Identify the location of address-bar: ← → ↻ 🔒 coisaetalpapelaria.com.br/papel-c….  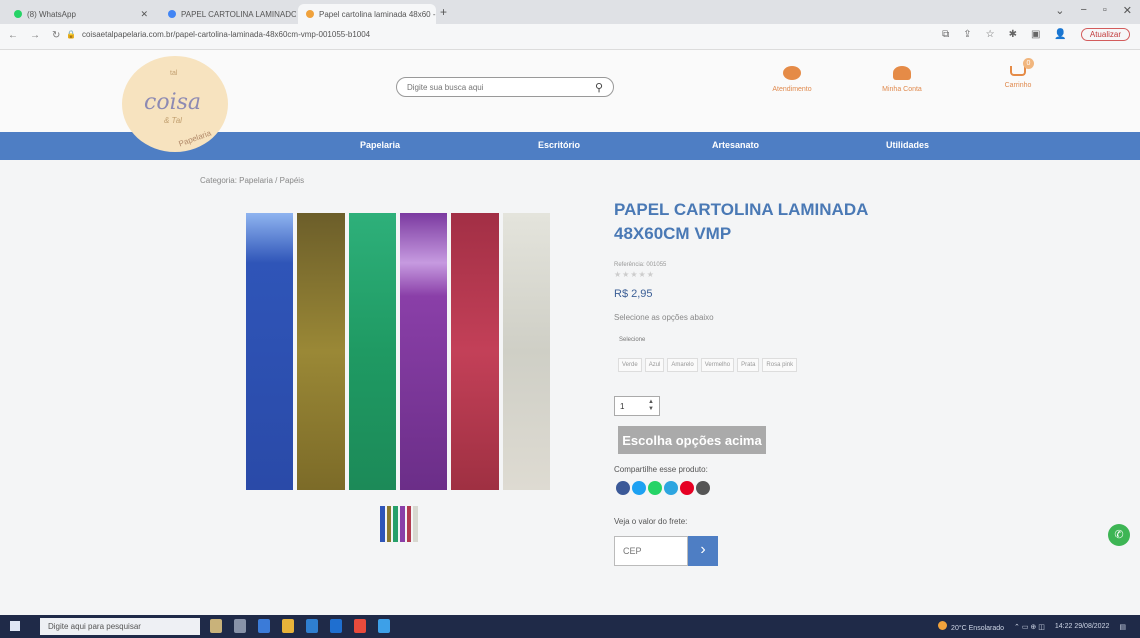
(570, 37).